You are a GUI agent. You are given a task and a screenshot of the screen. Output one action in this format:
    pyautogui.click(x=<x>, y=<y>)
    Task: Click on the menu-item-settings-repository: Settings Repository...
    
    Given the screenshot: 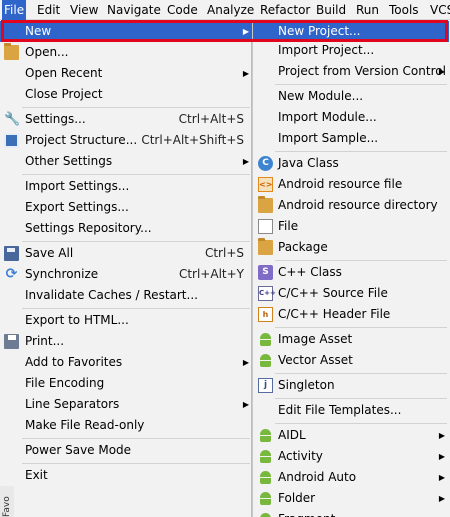 What is the action you would take?
    pyautogui.click(x=126, y=228)
    